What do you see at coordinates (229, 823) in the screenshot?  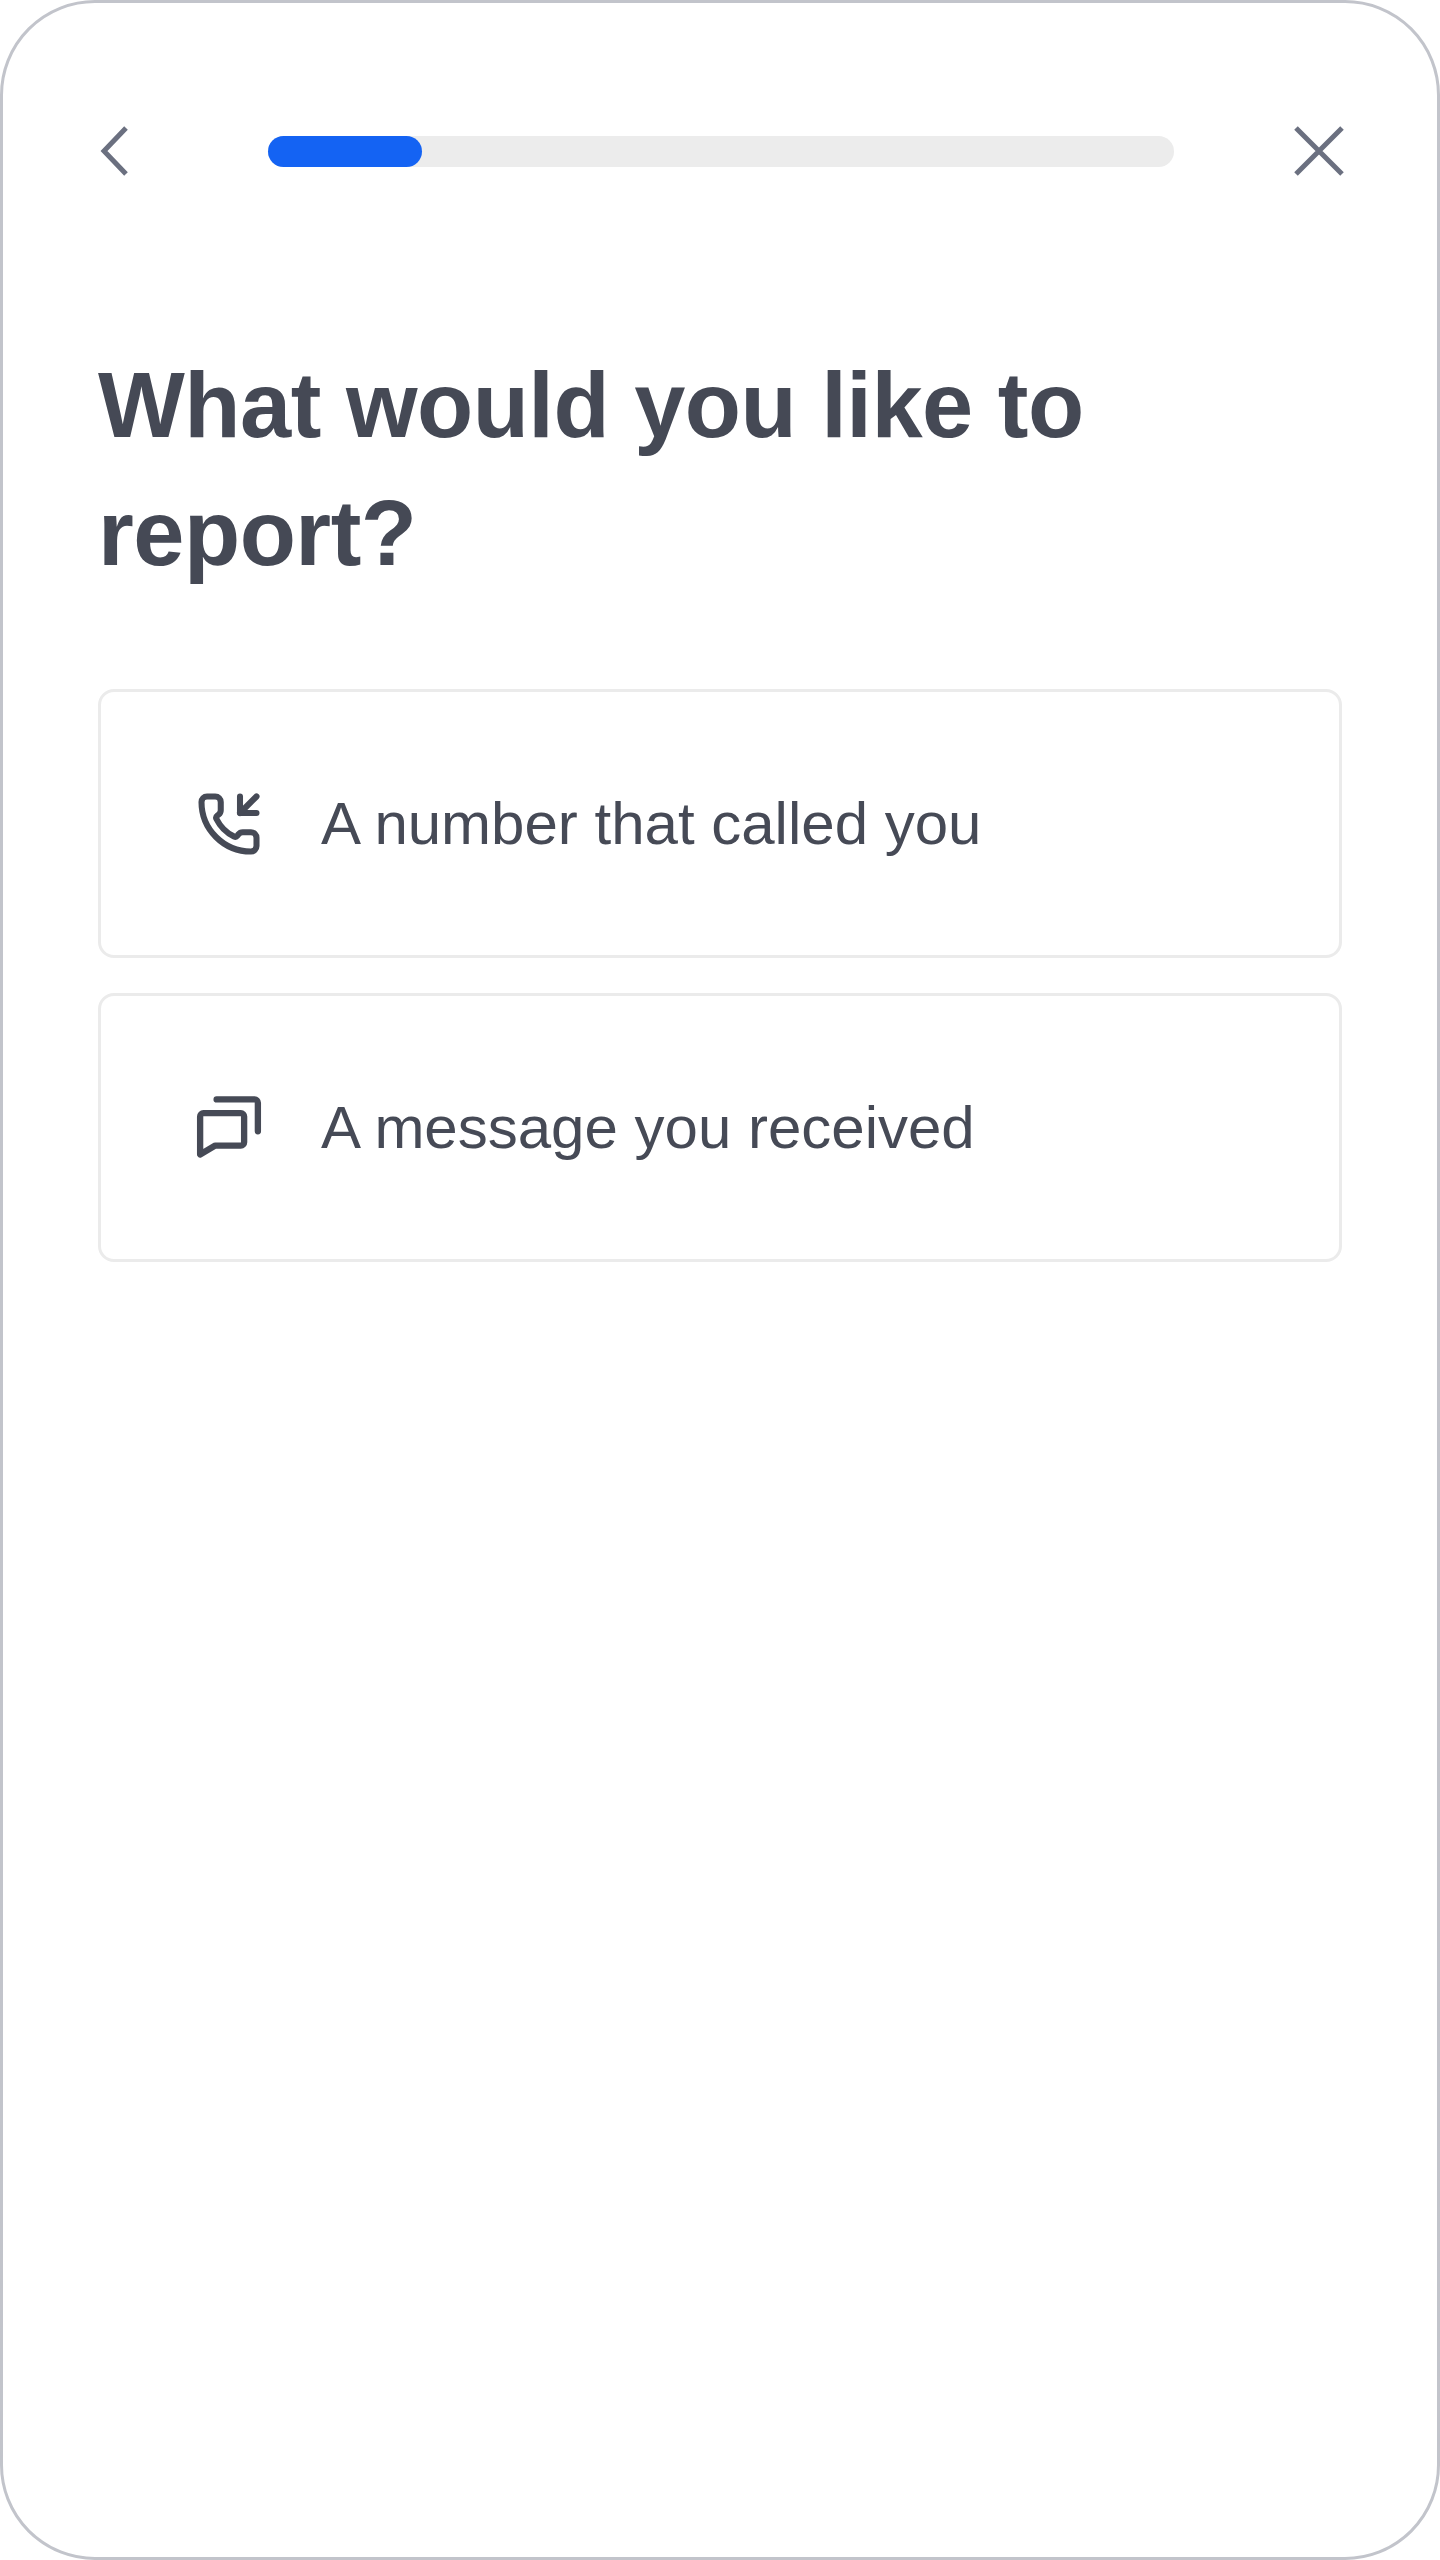 I see `phone-incoming-icon` at bounding box center [229, 823].